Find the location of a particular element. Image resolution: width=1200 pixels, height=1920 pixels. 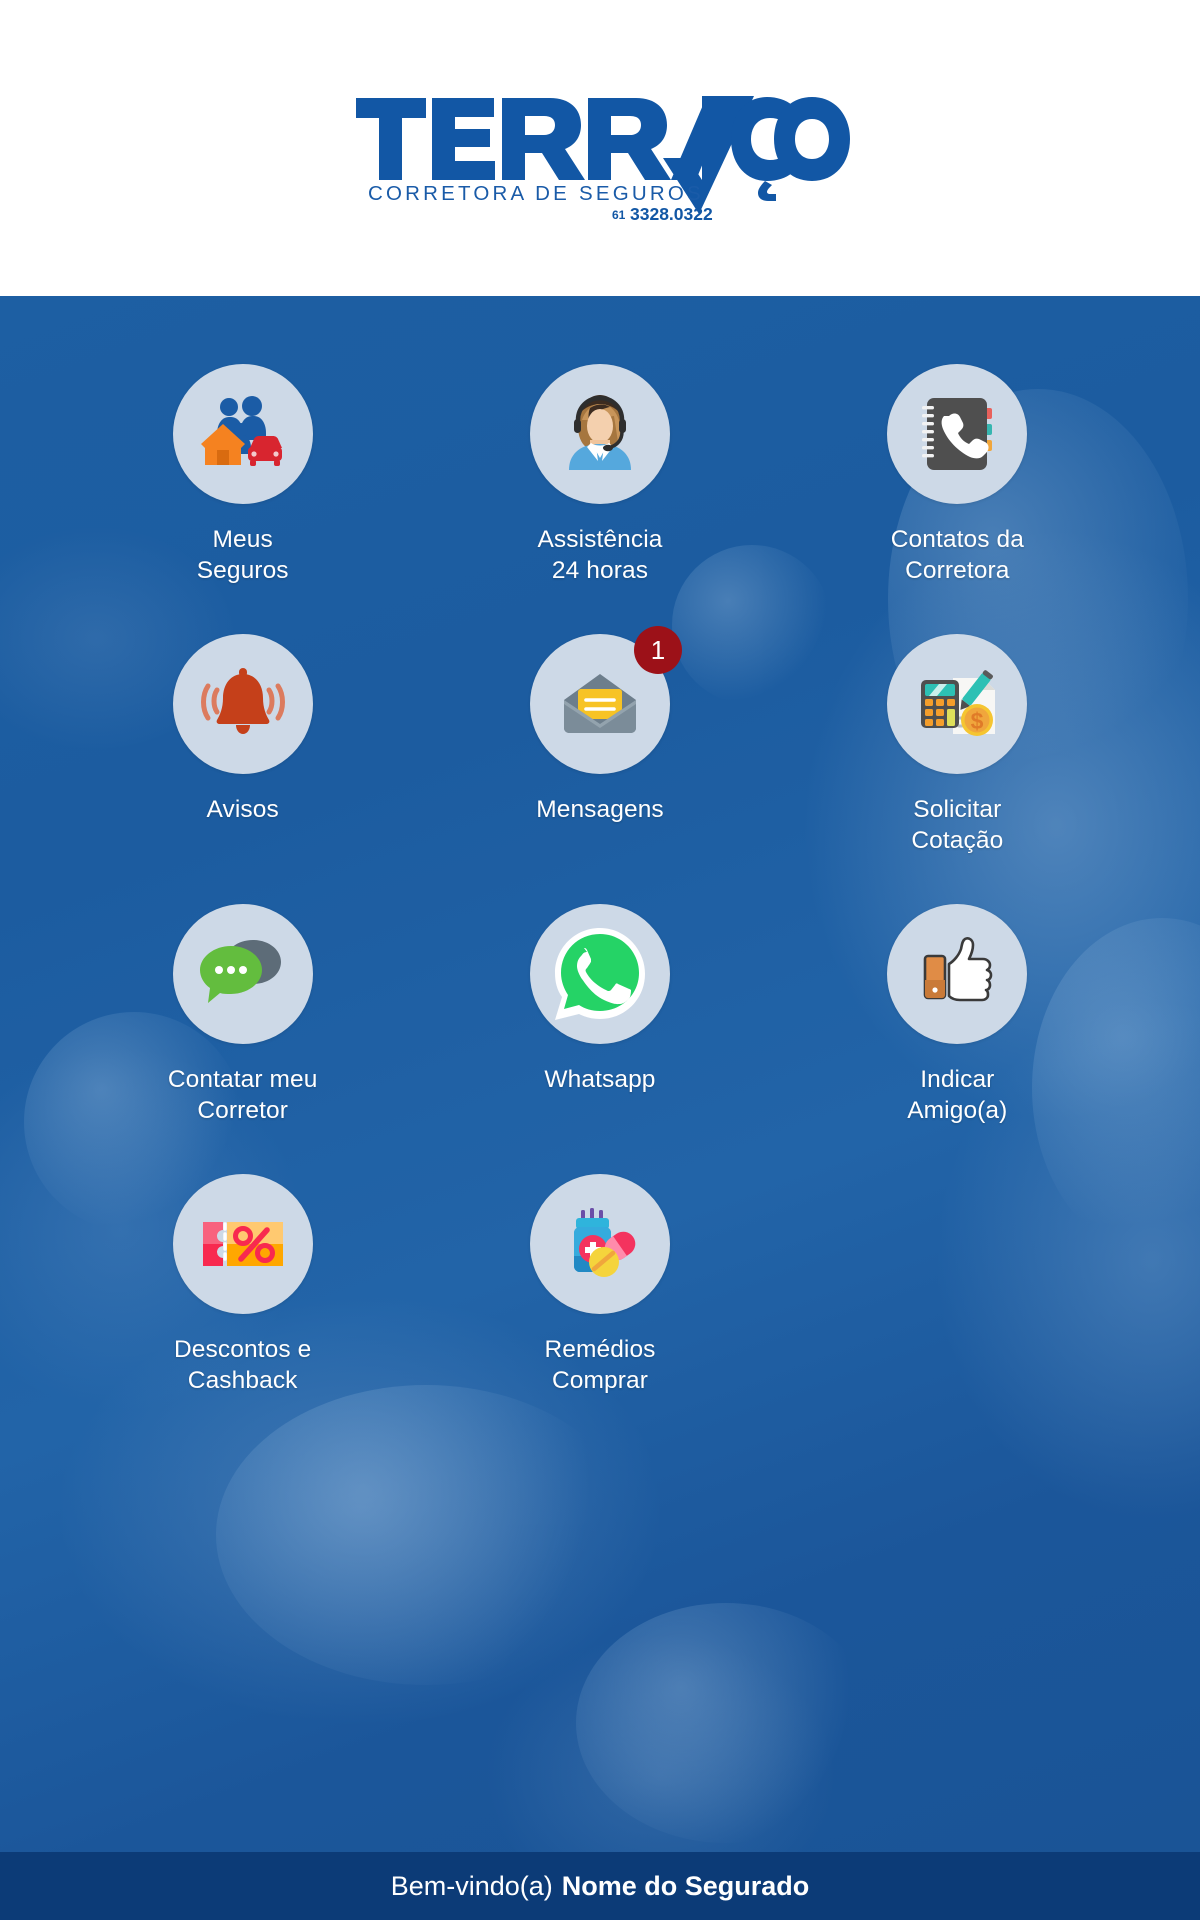

whatsapp-icon is located at coordinates (599, 974).